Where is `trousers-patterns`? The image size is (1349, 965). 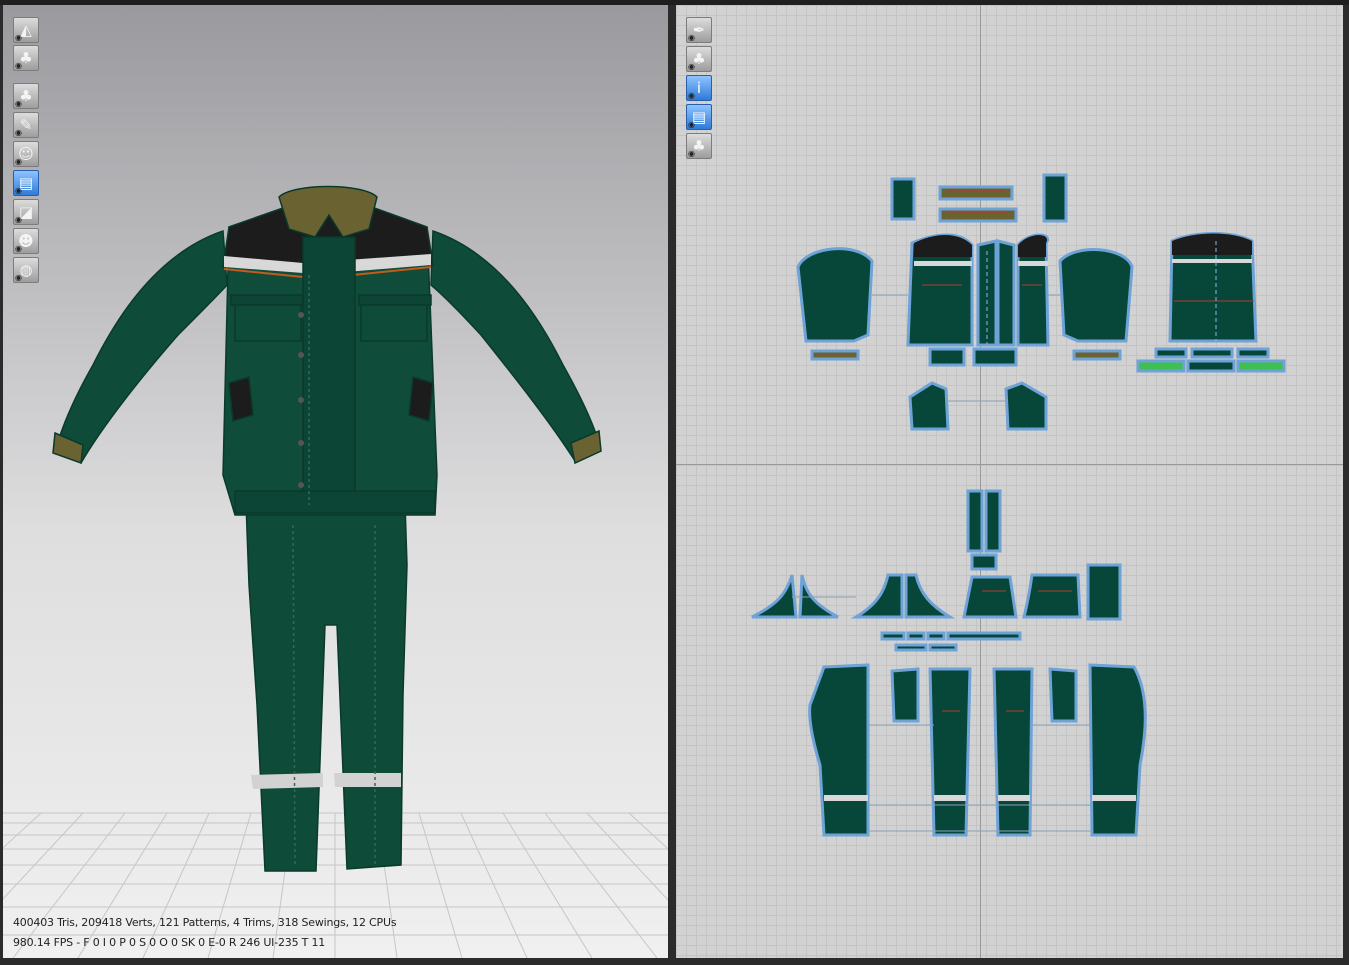
trousers-patterns is located at coordinates (949, 663).